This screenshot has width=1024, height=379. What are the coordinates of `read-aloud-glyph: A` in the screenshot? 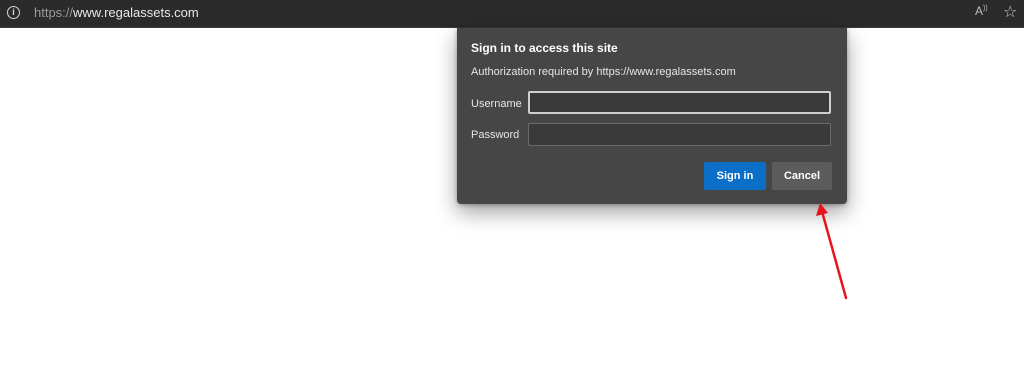 It's located at (979, 11).